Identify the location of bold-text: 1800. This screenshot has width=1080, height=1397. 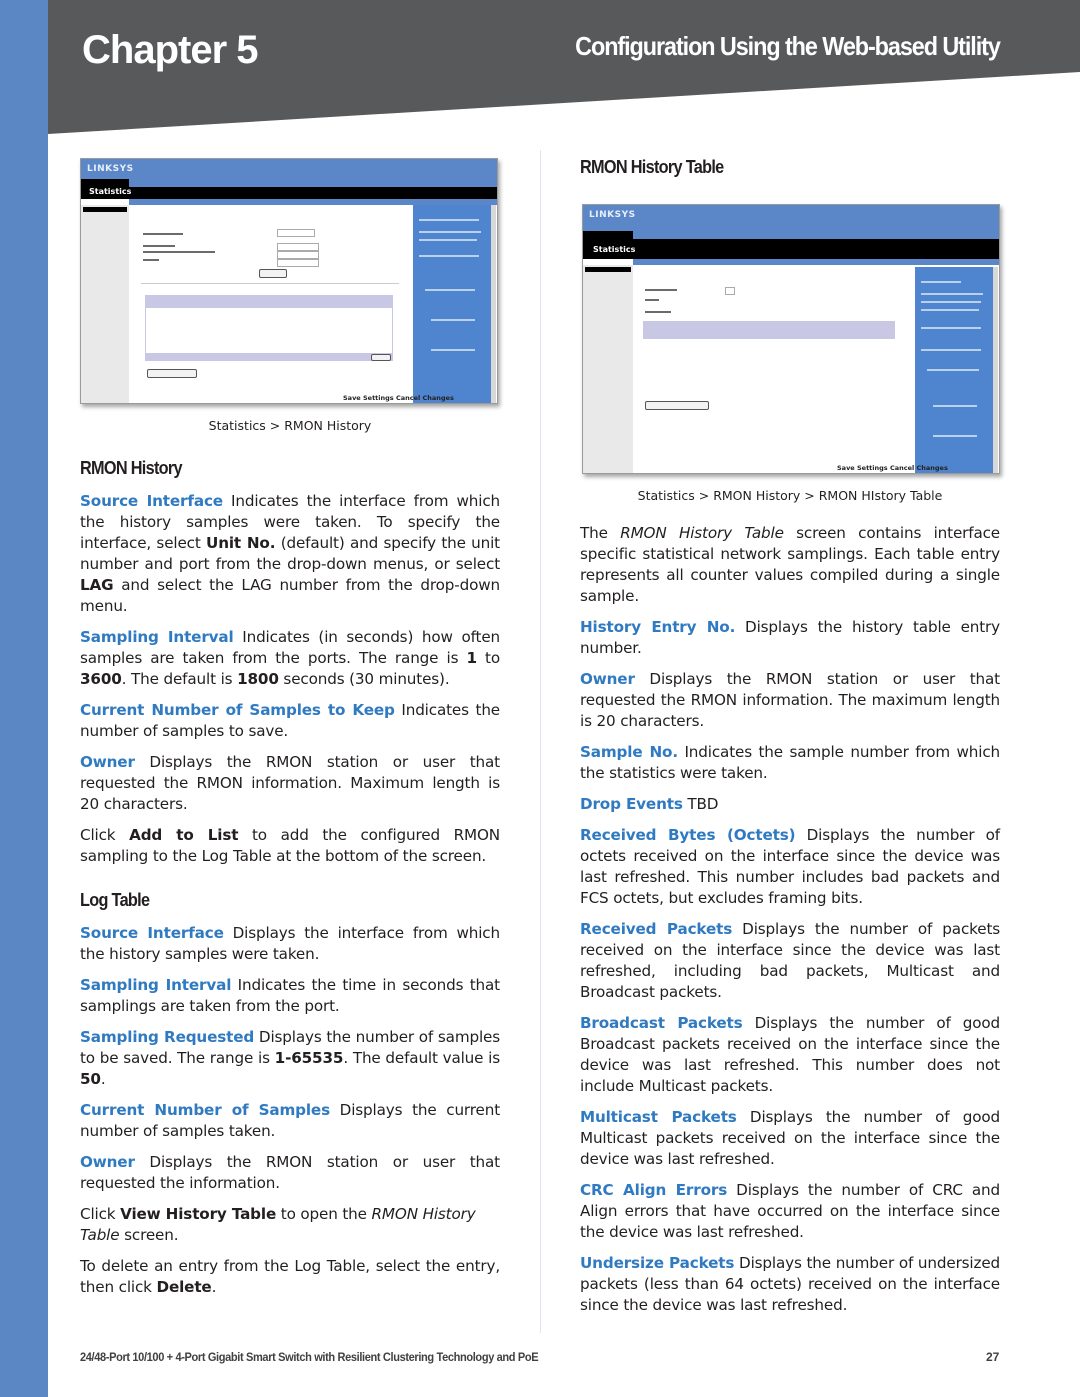
(258, 679).